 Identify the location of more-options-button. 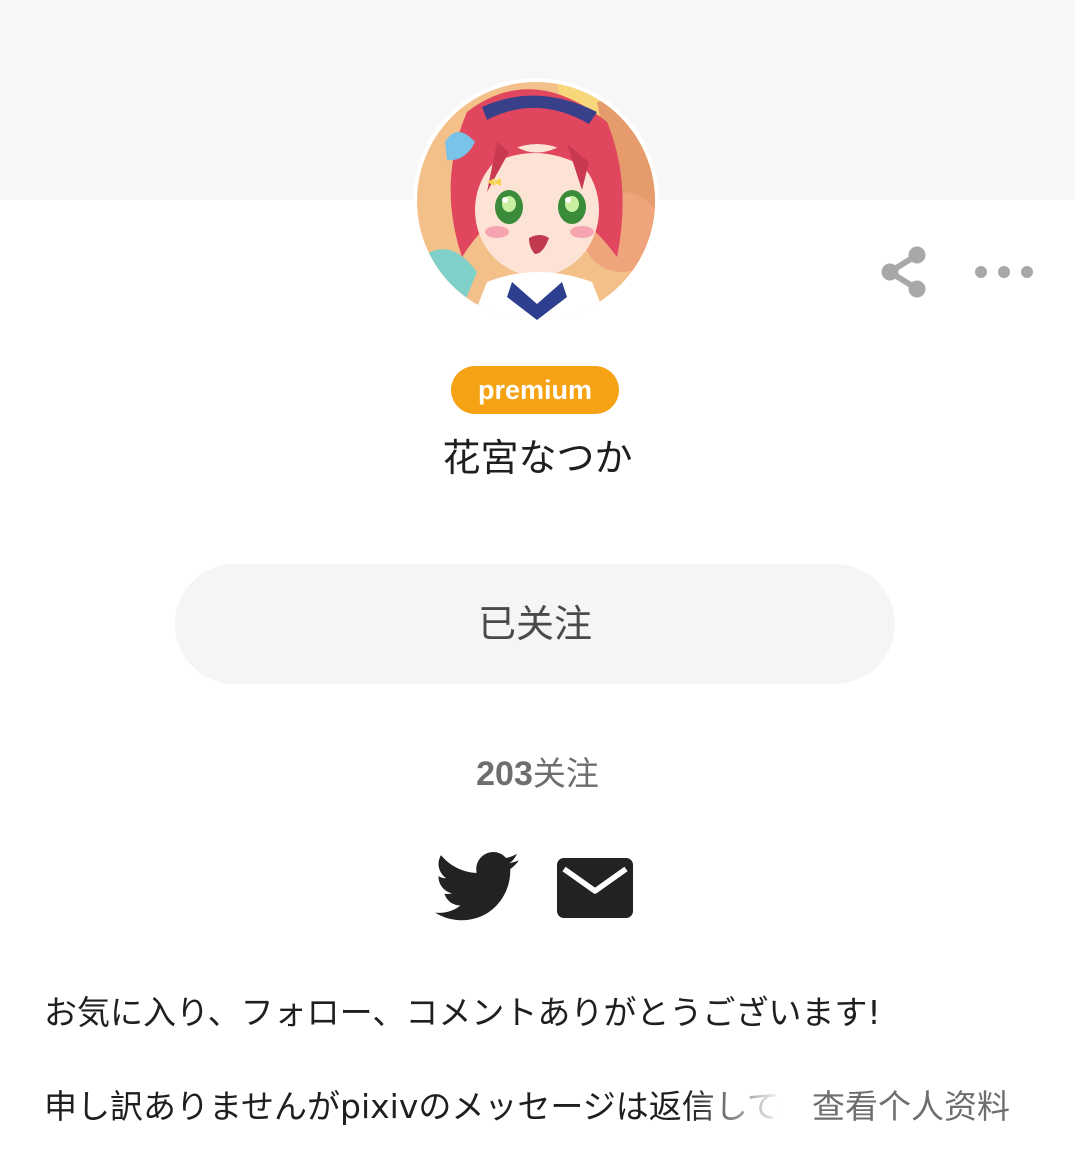
(1004, 272).